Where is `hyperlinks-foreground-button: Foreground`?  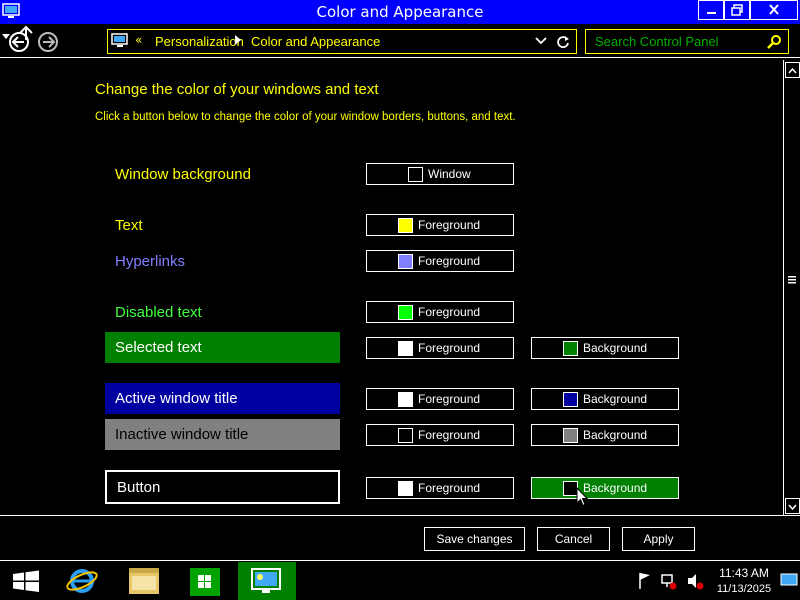
hyperlinks-foreground-button: Foreground is located at coordinates (440, 261).